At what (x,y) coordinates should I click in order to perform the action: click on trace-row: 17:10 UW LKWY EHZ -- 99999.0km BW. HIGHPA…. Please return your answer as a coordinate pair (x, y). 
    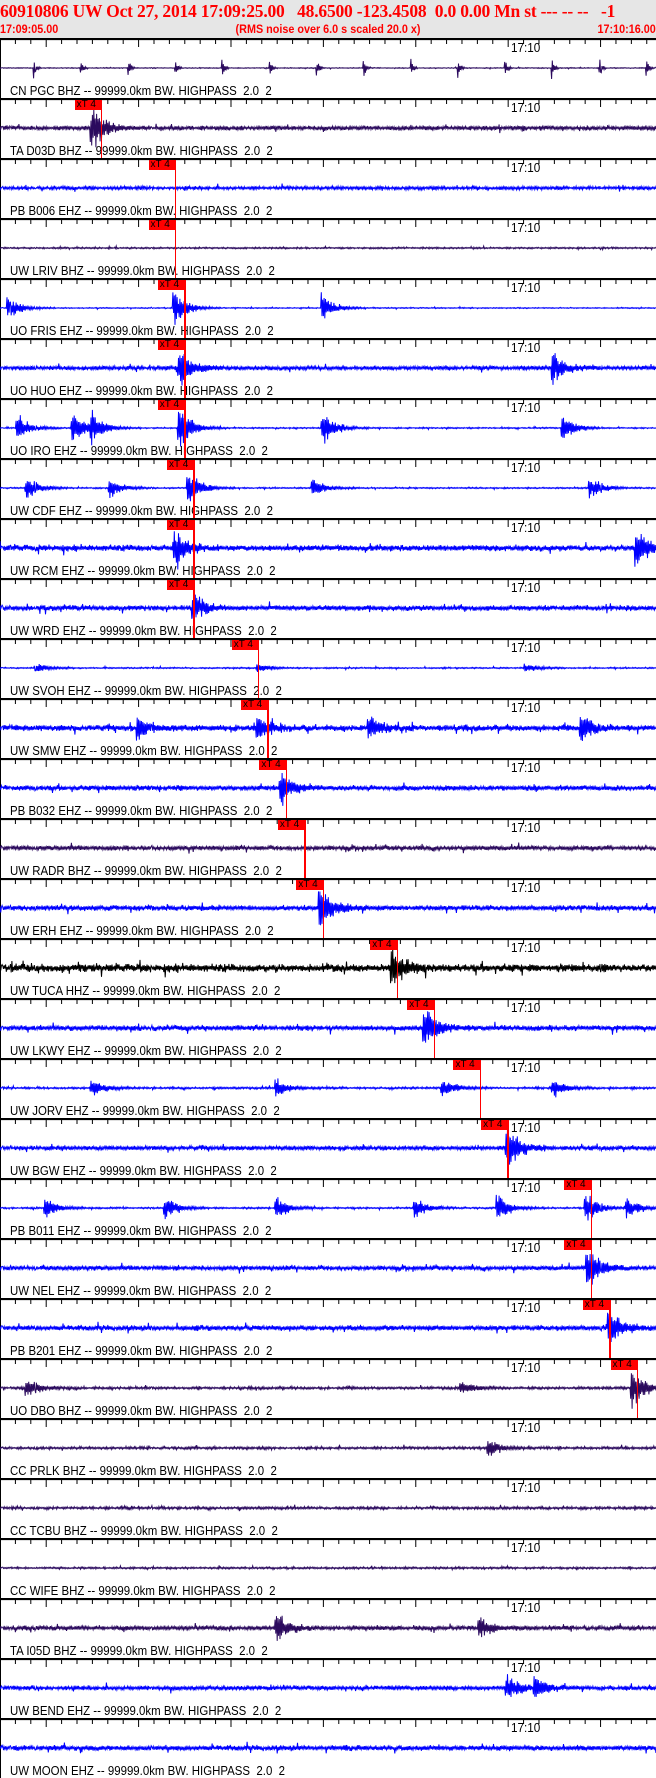
    Looking at the image, I should click on (328, 1028).